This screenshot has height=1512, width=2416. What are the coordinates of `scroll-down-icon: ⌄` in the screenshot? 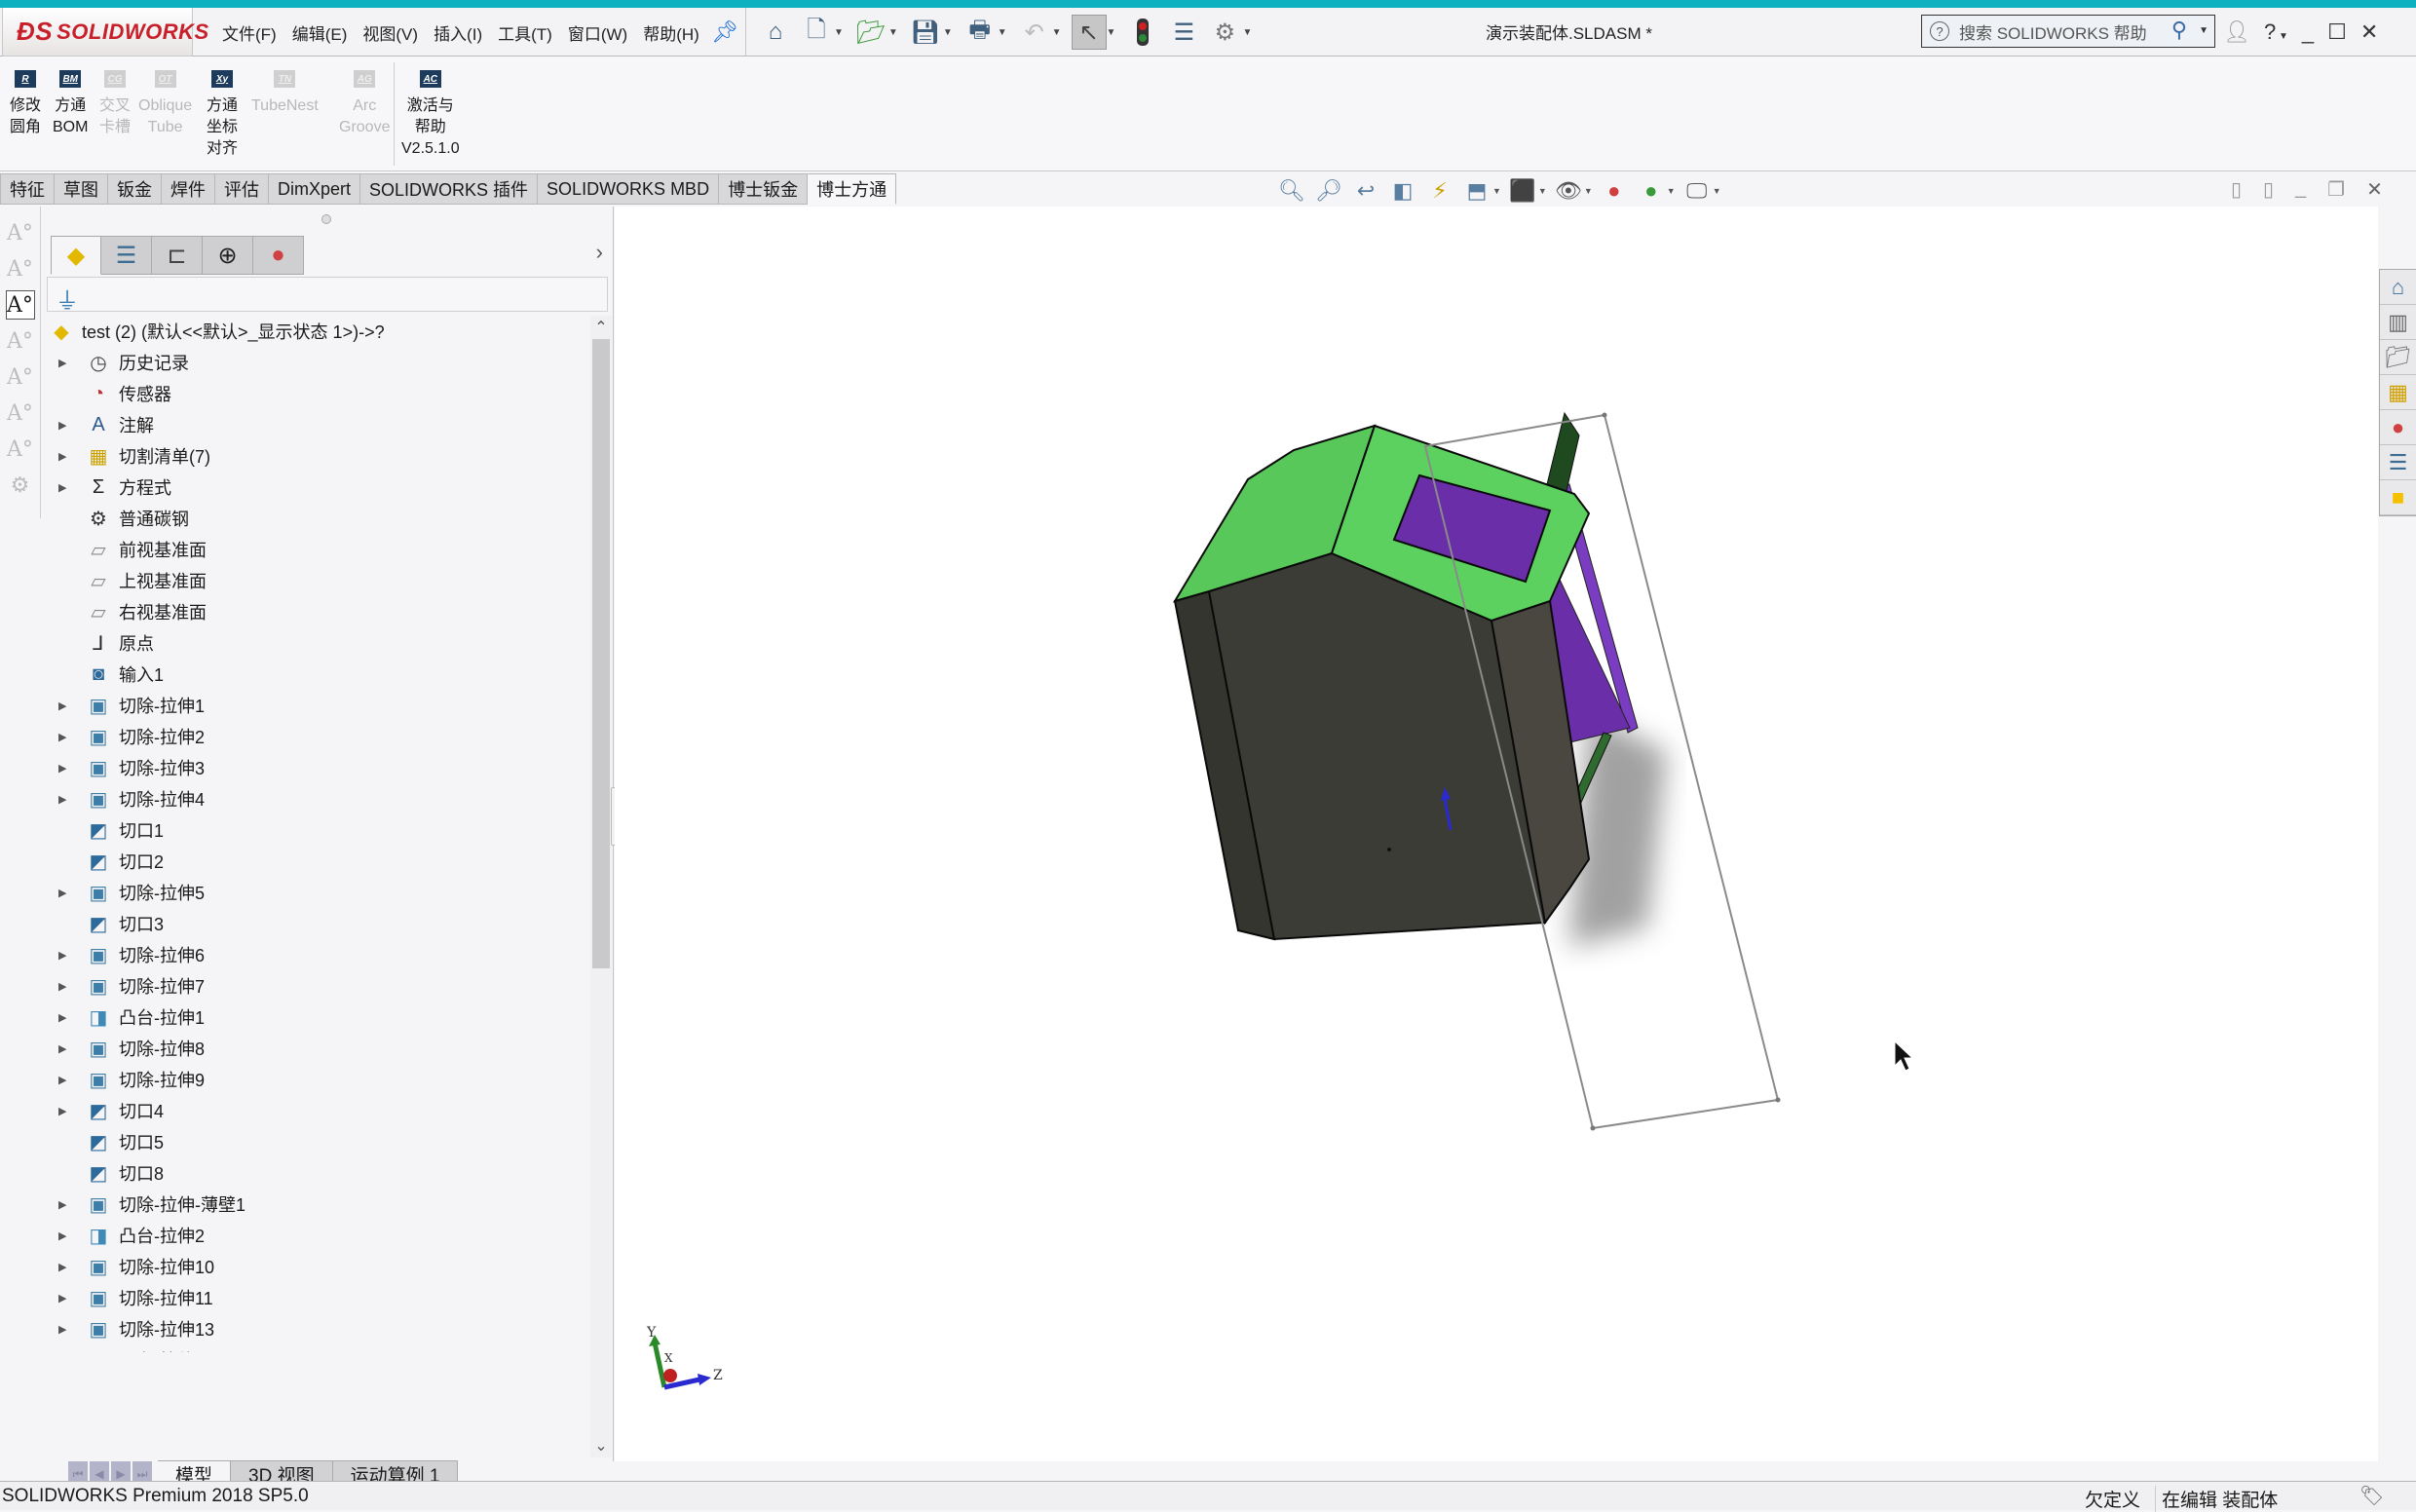 It's located at (601, 1445).